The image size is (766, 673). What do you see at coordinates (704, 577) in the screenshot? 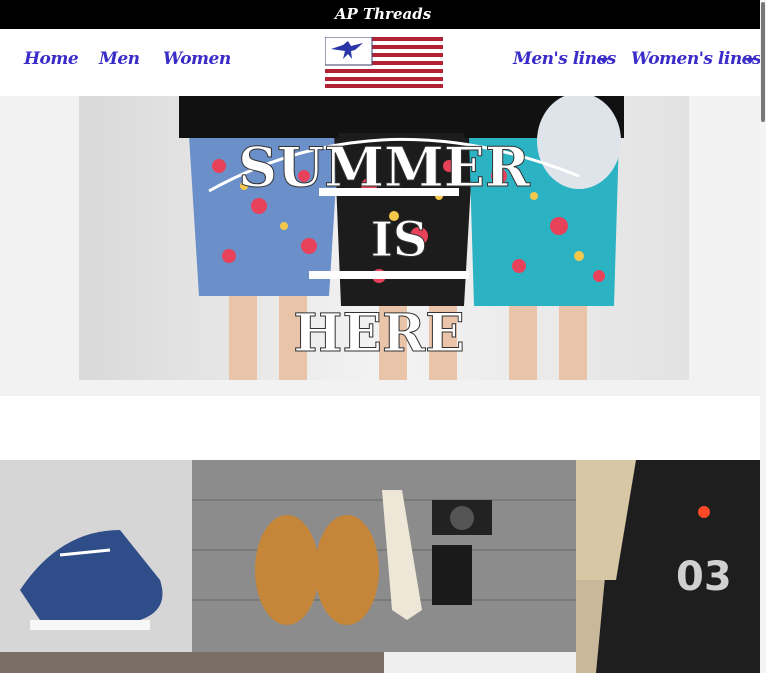
I see `svg-text: 03` at bounding box center [704, 577].